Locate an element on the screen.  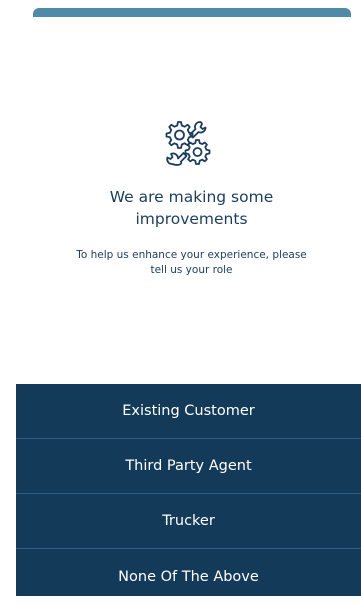
page-title: We are making some improvements is located at coordinates (180, 208).